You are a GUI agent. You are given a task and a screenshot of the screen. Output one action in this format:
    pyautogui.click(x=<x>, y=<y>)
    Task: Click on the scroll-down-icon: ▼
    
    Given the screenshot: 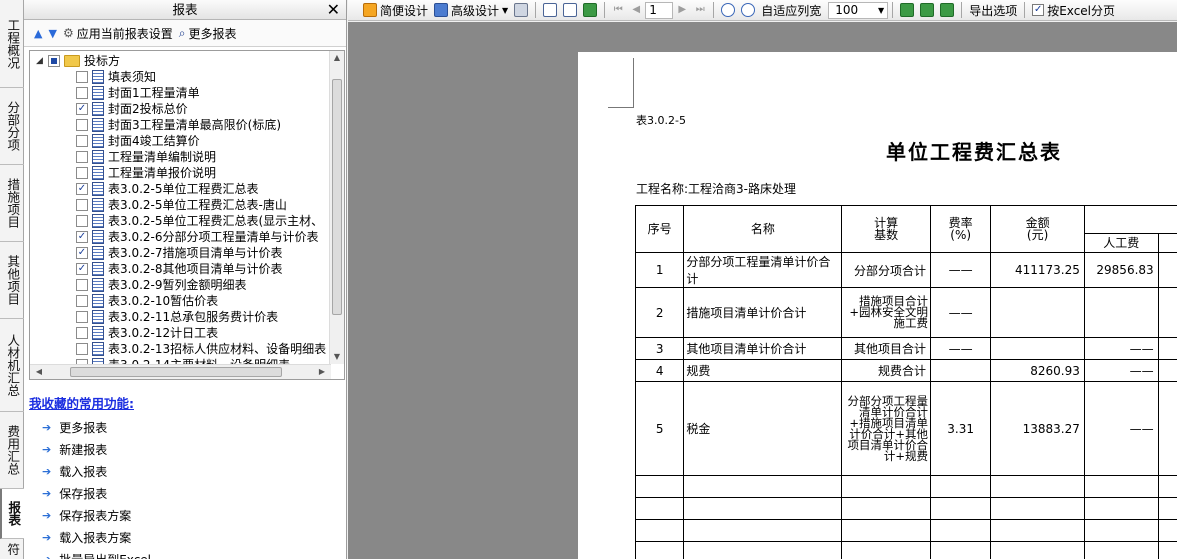 What is the action you would take?
    pyautogui.click(x=337, y=357)
    